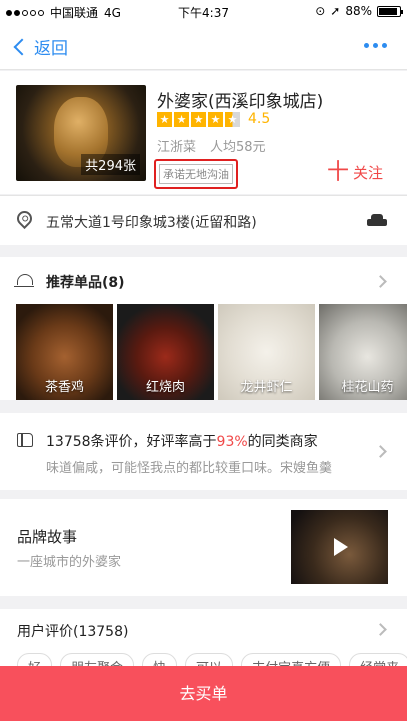 The height and width of the screenshot is (721, 407). What do you see at coordinates (363, 352) in the screenshot?
I see `dish-card: 桂花山药` at bounding box center [363, 352].